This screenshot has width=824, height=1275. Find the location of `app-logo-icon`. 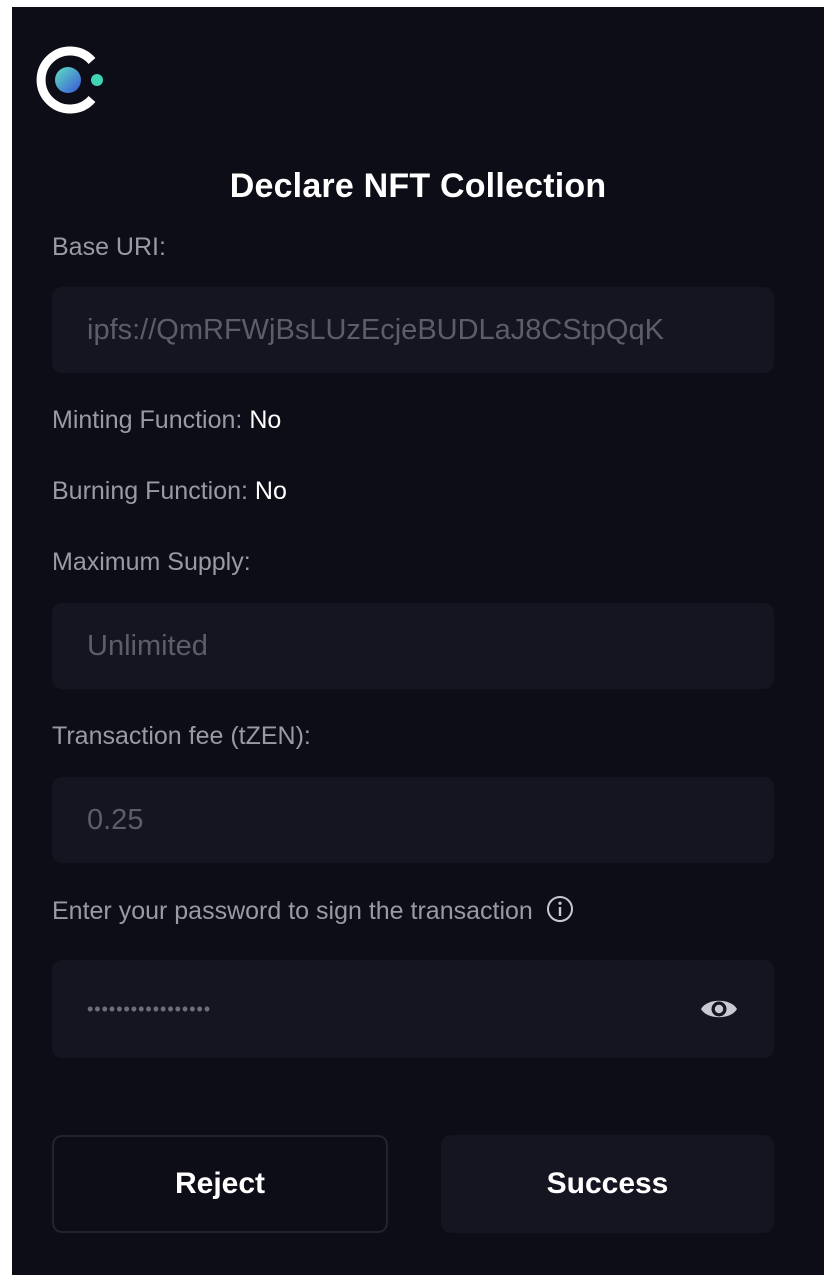

app-logo-icon is located at coordinates (69, 80).